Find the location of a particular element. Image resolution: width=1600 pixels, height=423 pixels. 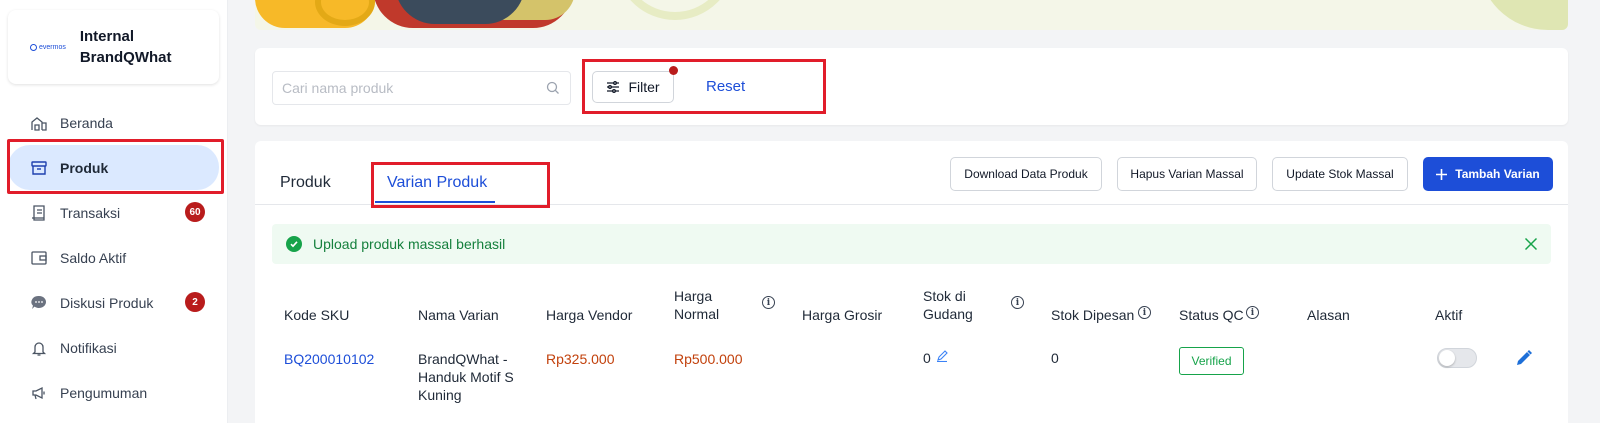

ordered-stock: 0 is located at coordinates (1055, 358).